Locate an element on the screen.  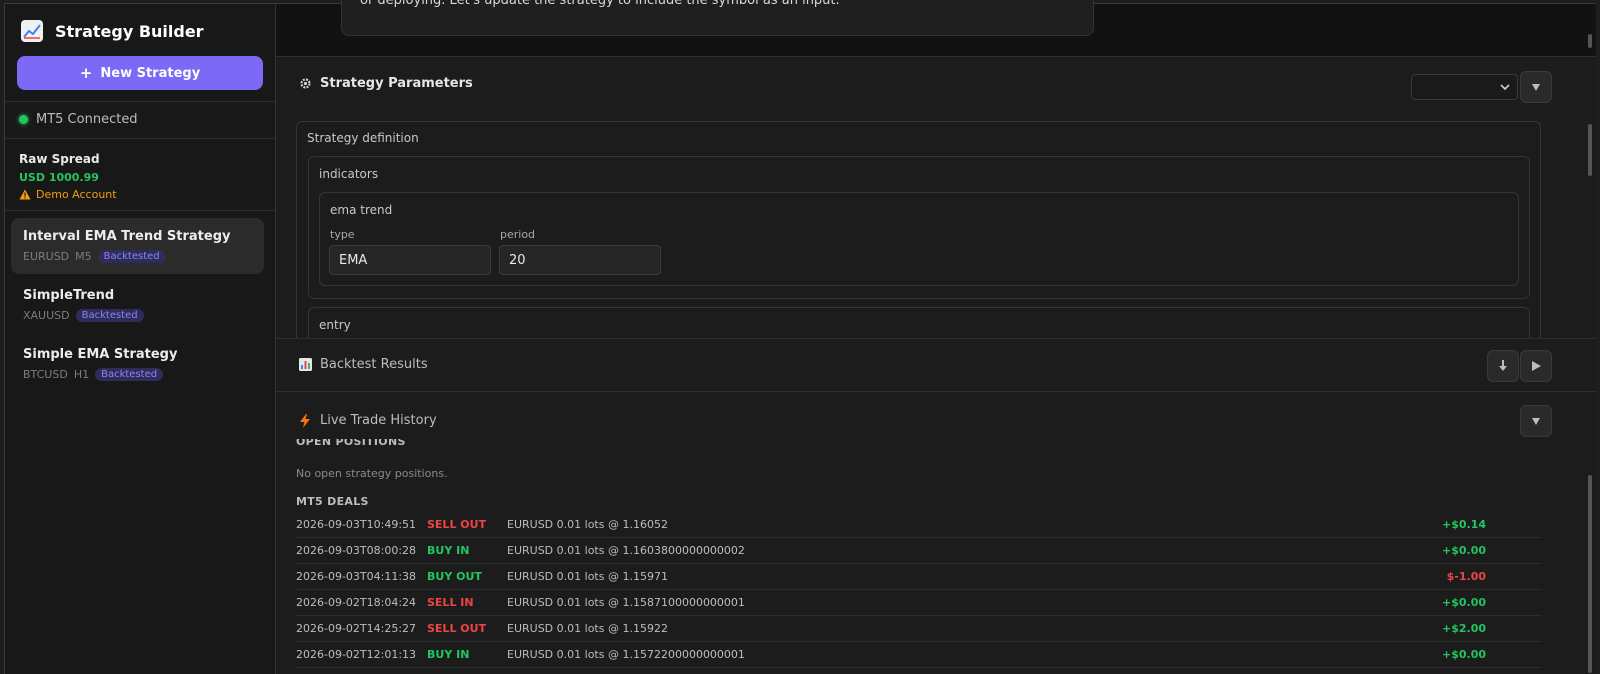
deal-time: 2026-09-02T18:04:24 is located at coordinates (356, 602).